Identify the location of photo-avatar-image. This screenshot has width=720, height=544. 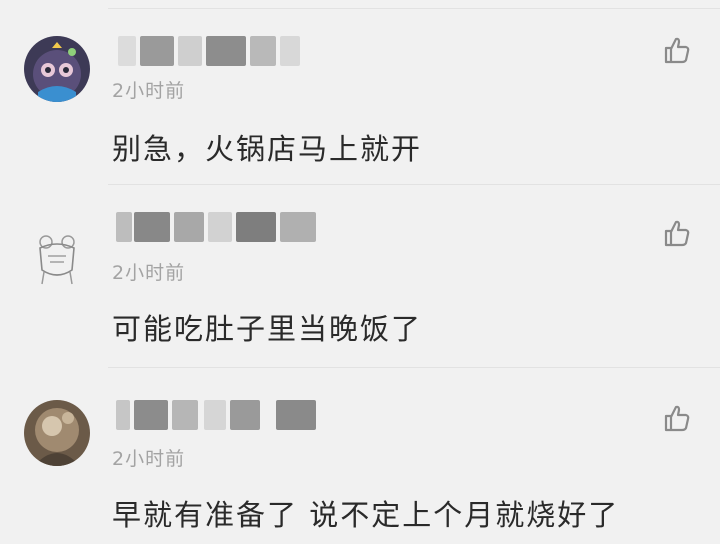
(57, 433).